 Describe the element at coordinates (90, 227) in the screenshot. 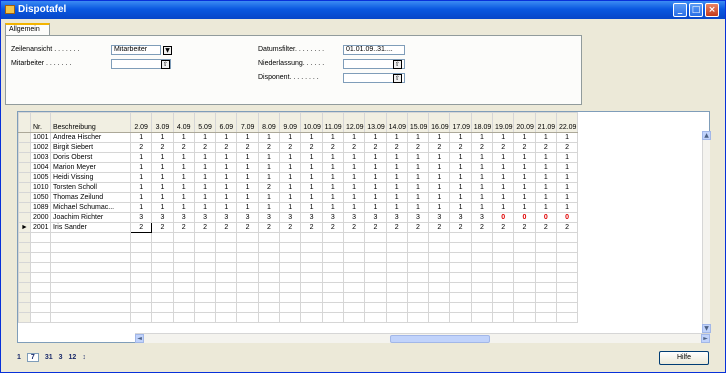

I see `cell-beschreibung: Iris Sander` at that location.